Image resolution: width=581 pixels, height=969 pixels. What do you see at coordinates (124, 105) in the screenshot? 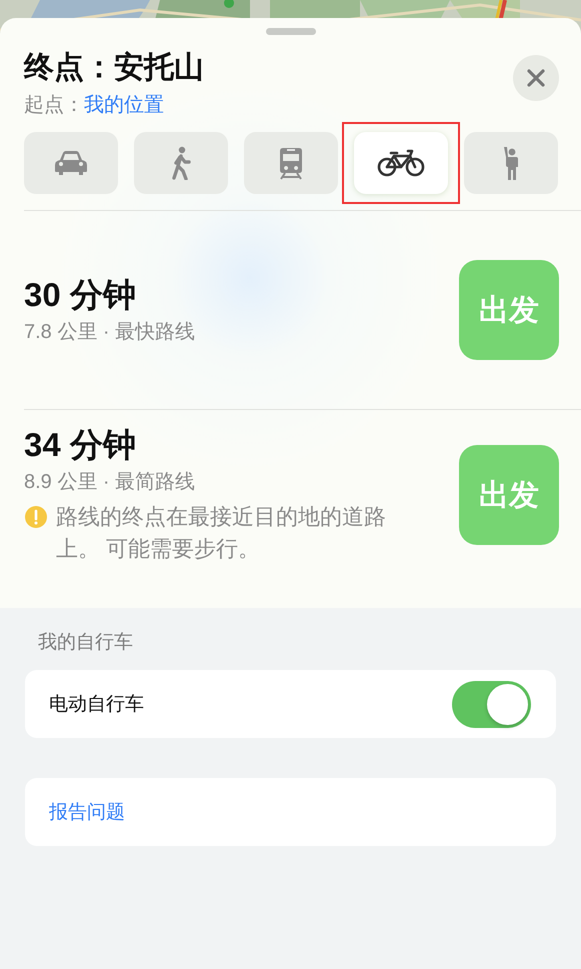
I see `origin-link: 我的位置` at bounding box center [124, 105].